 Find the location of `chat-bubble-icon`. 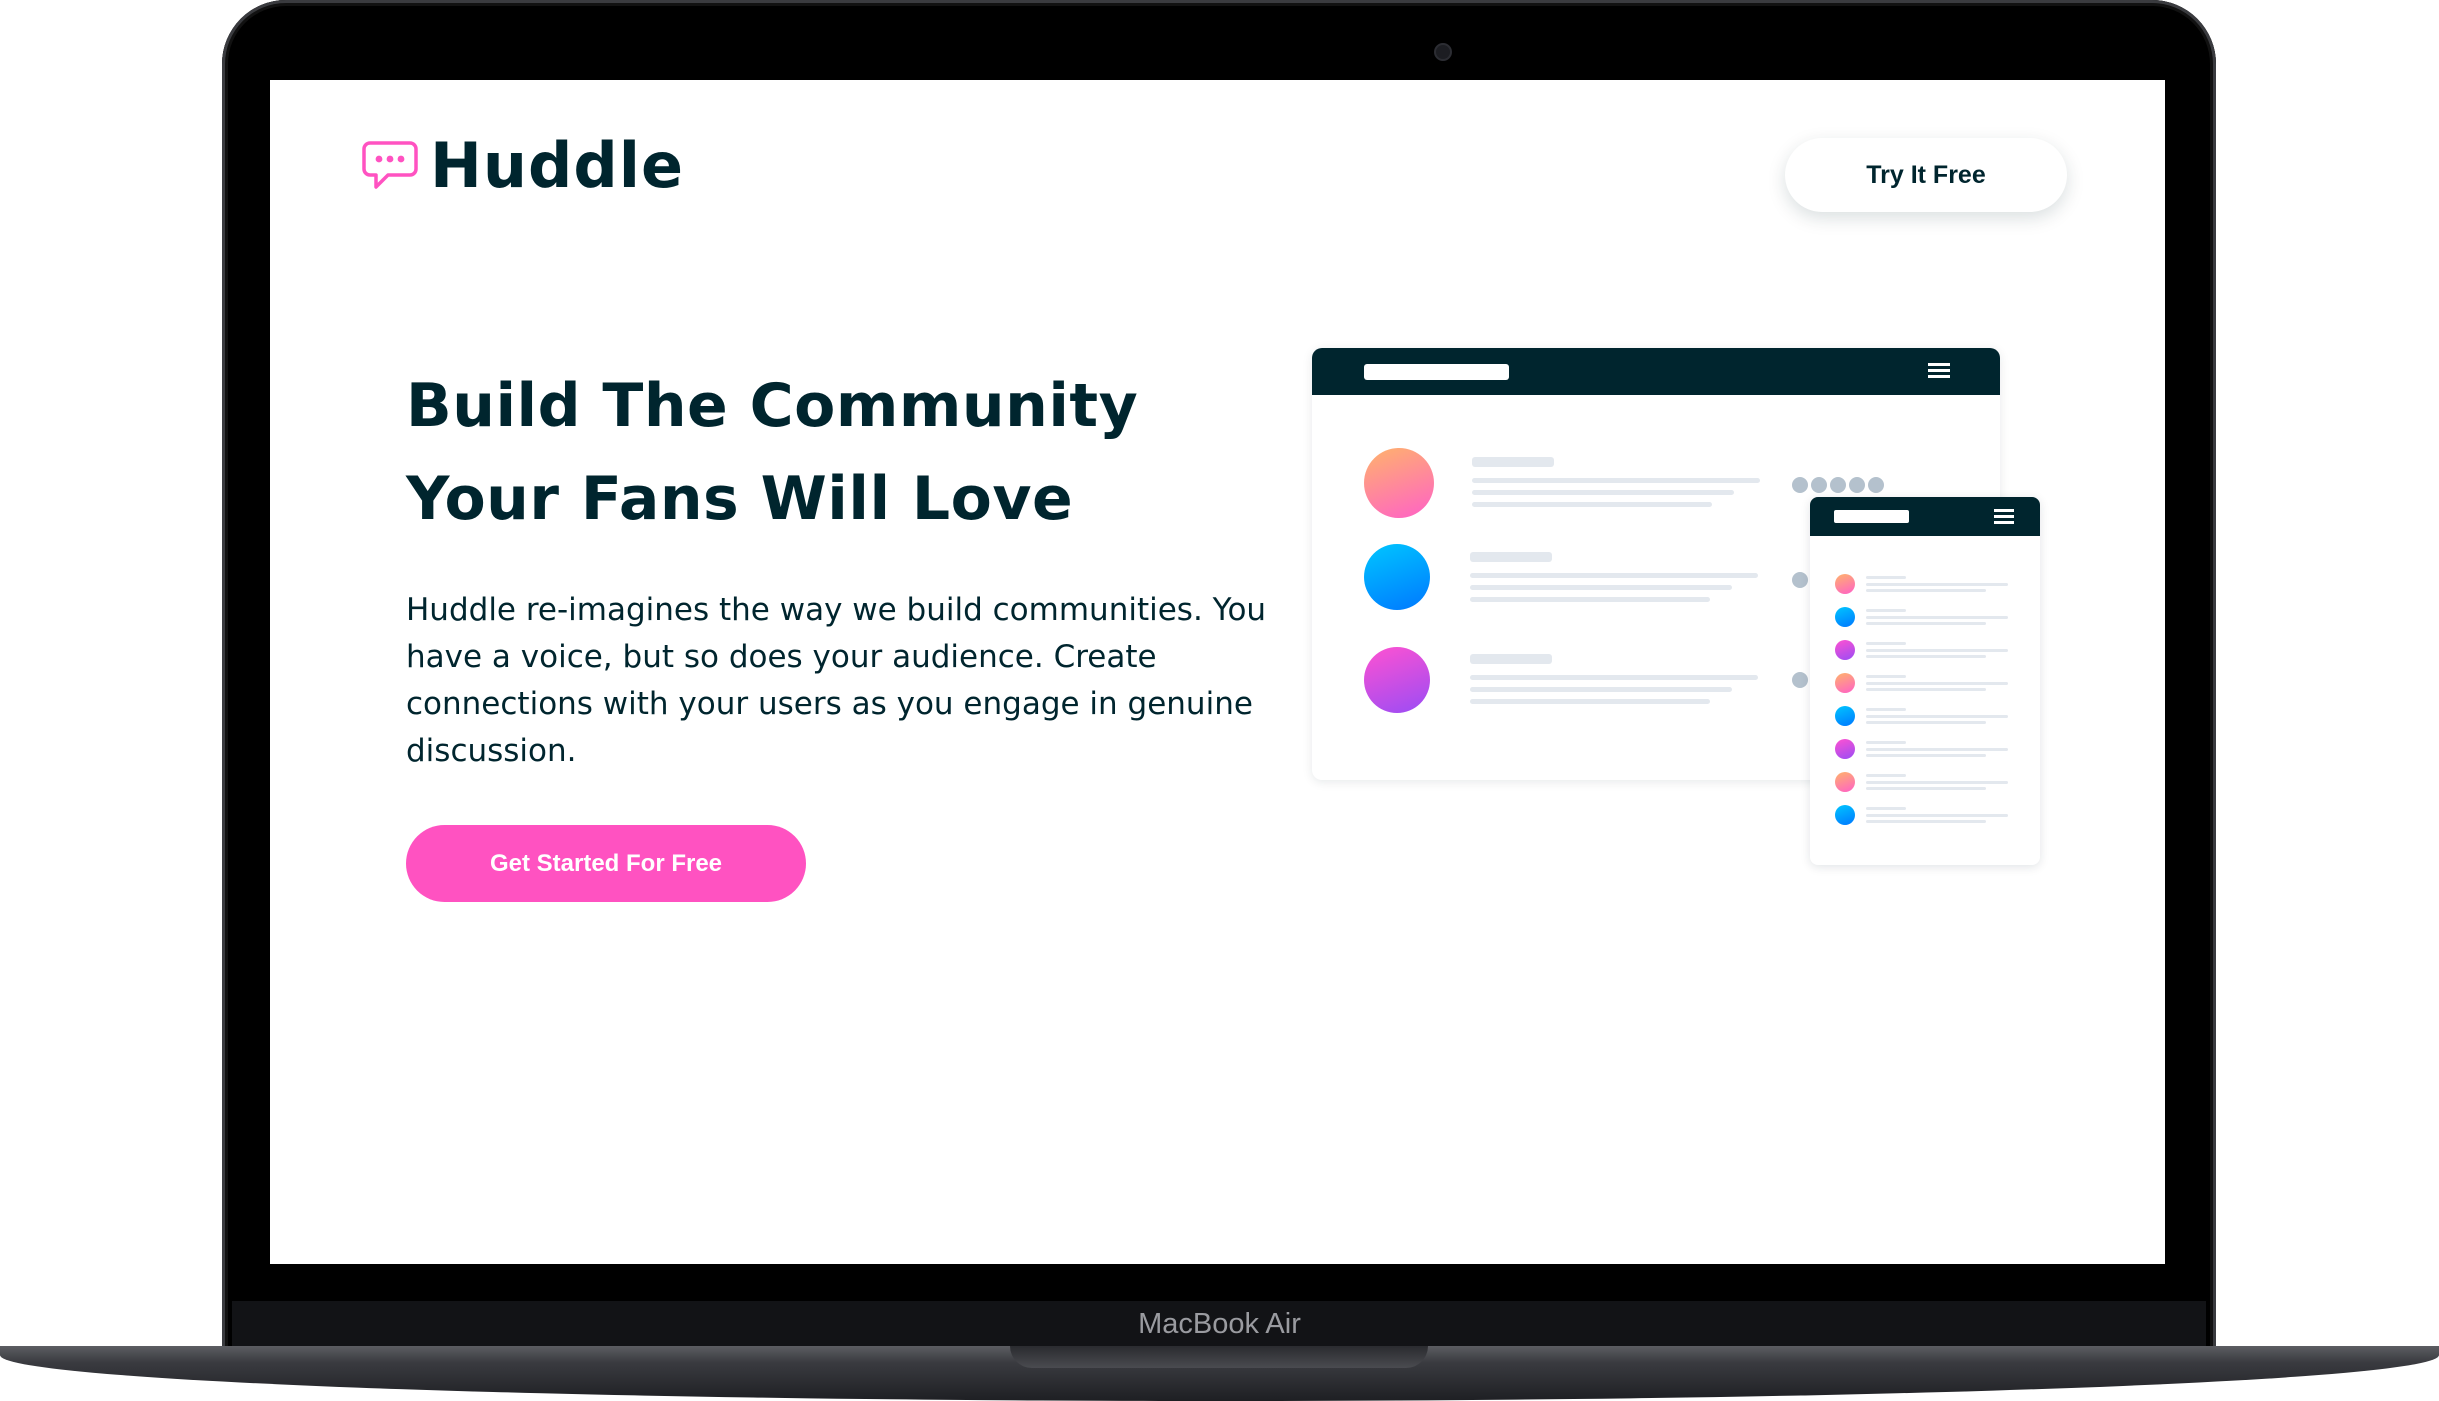

chat-bubble-icon is located at coordinates (390, 164).